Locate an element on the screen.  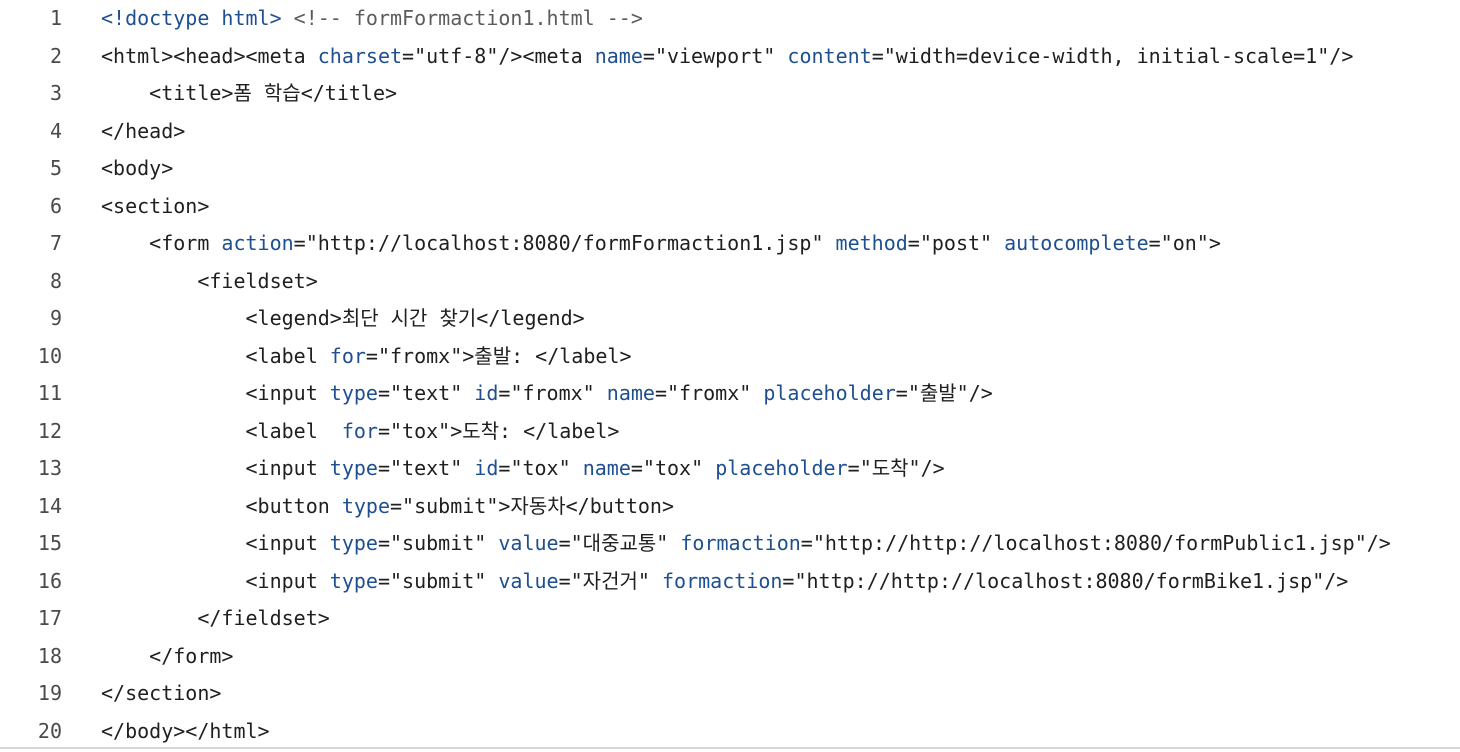
line-number: 15 is located at coordinates (49, 543).